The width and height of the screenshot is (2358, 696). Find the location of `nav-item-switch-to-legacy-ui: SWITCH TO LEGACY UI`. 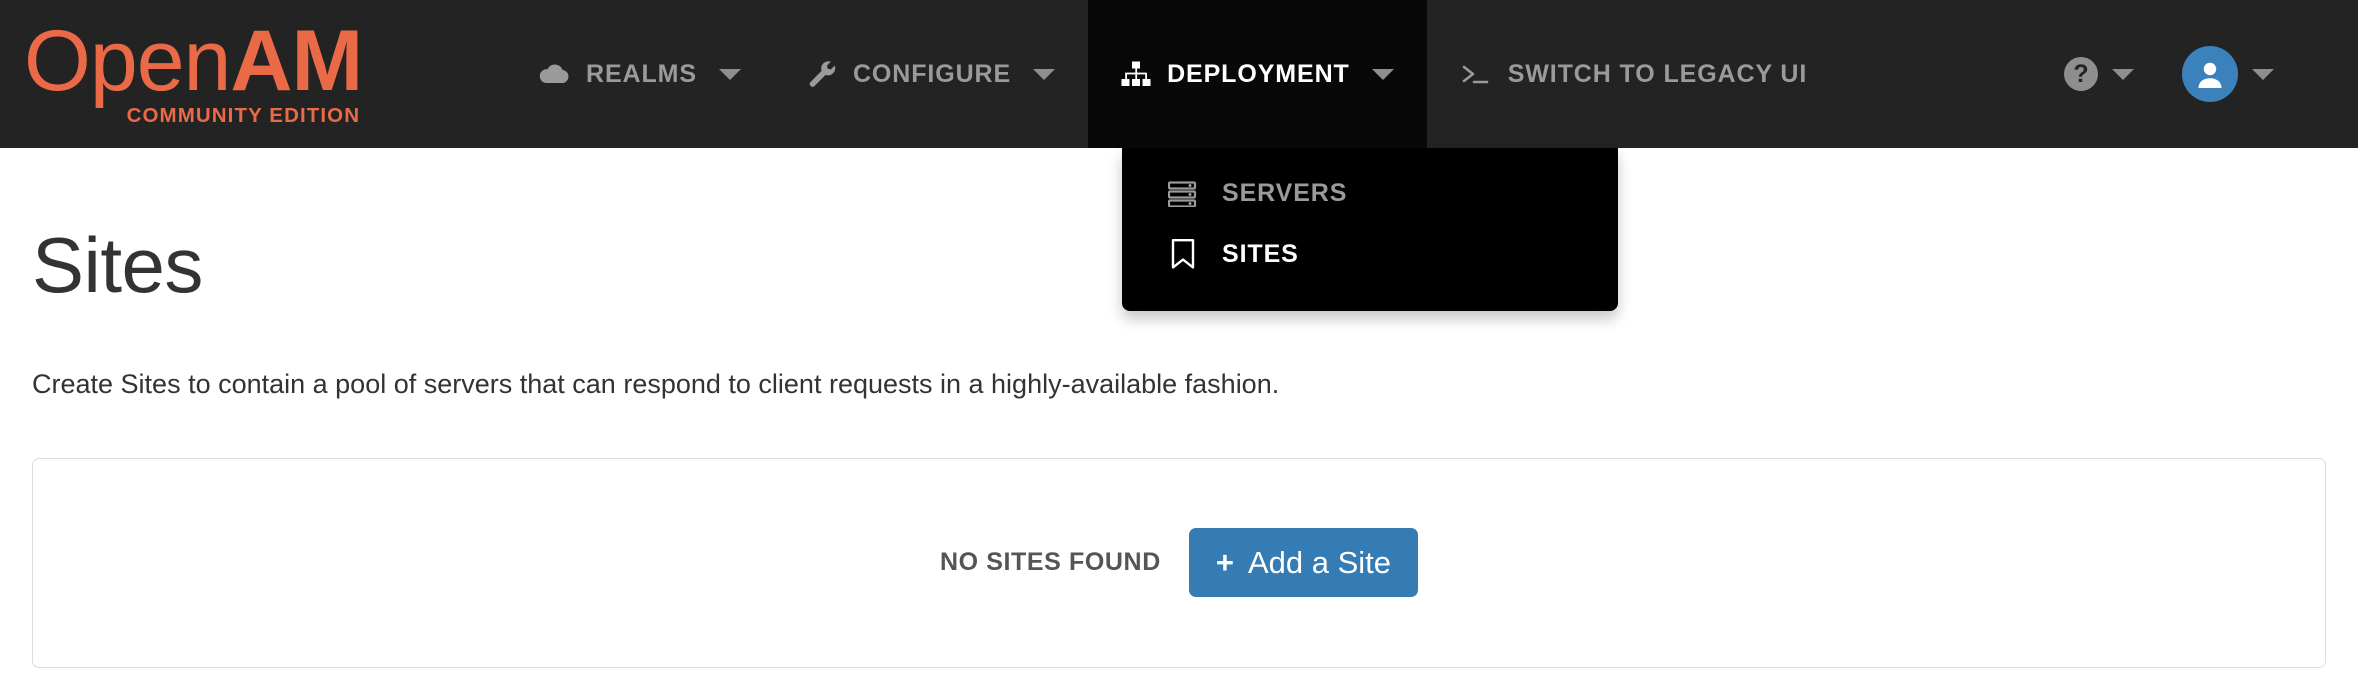

nav-item-switch-to-legacy-ui: SWITCH TO LEGACY UI is located at coordinates (1634, 74).